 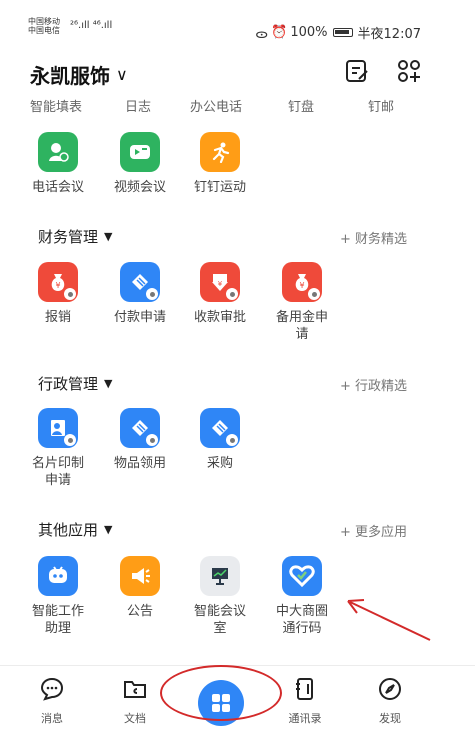 I want to click on org-switcher: 永凯服饰 ∨, so click(x=79, y=74).